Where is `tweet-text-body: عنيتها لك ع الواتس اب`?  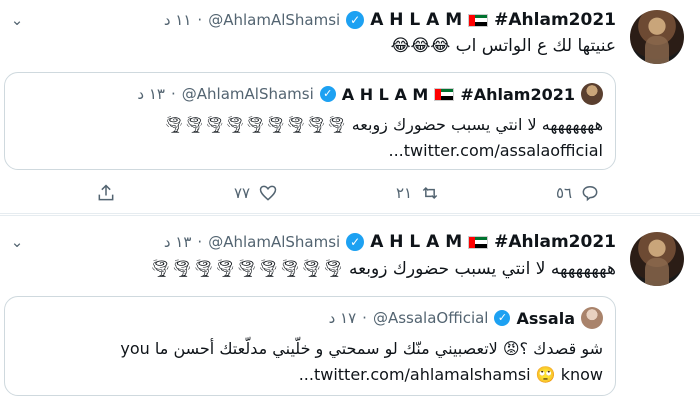 tweet-text-body: عنيتها لك ع الواتس اب is located at coordinates (535, 46).